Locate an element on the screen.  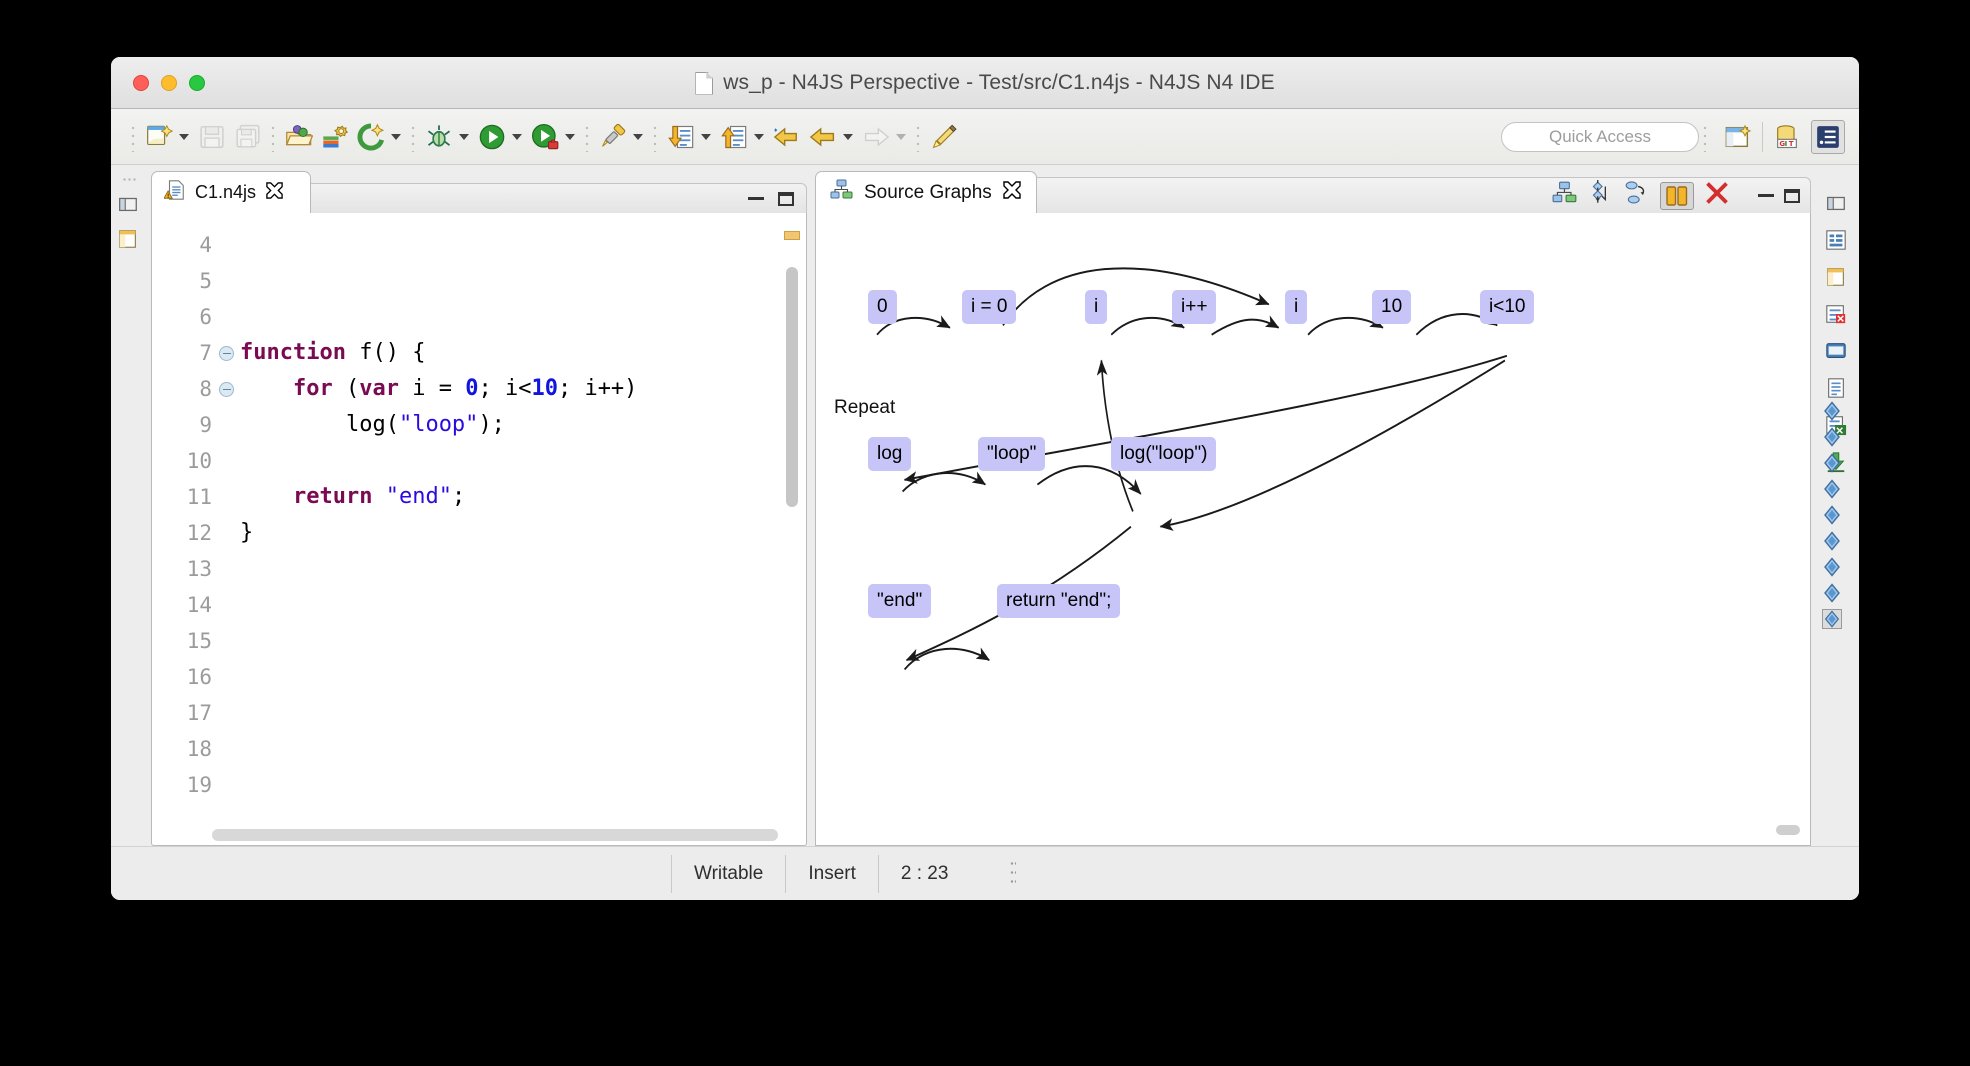
graph-node: "loop" is located at coordinates (1012, 454).